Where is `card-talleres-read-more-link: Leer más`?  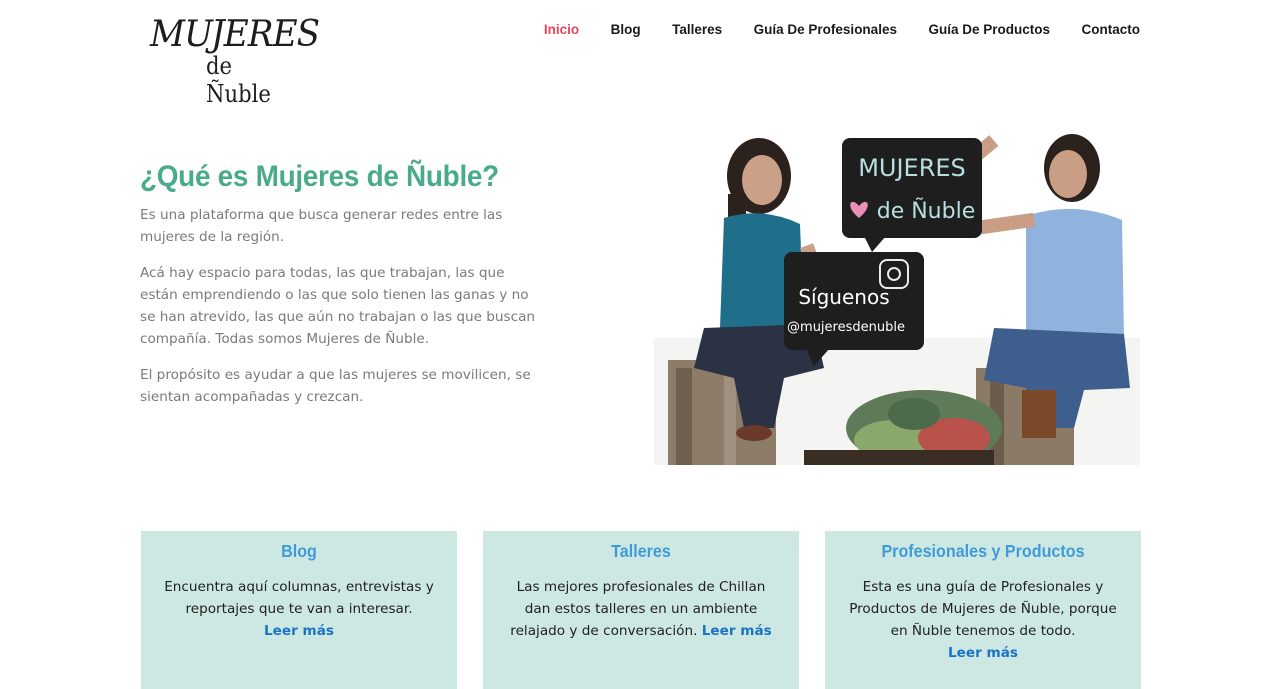 card-talleres-read-more-link: Leer más is located at coordinates (737, 631).